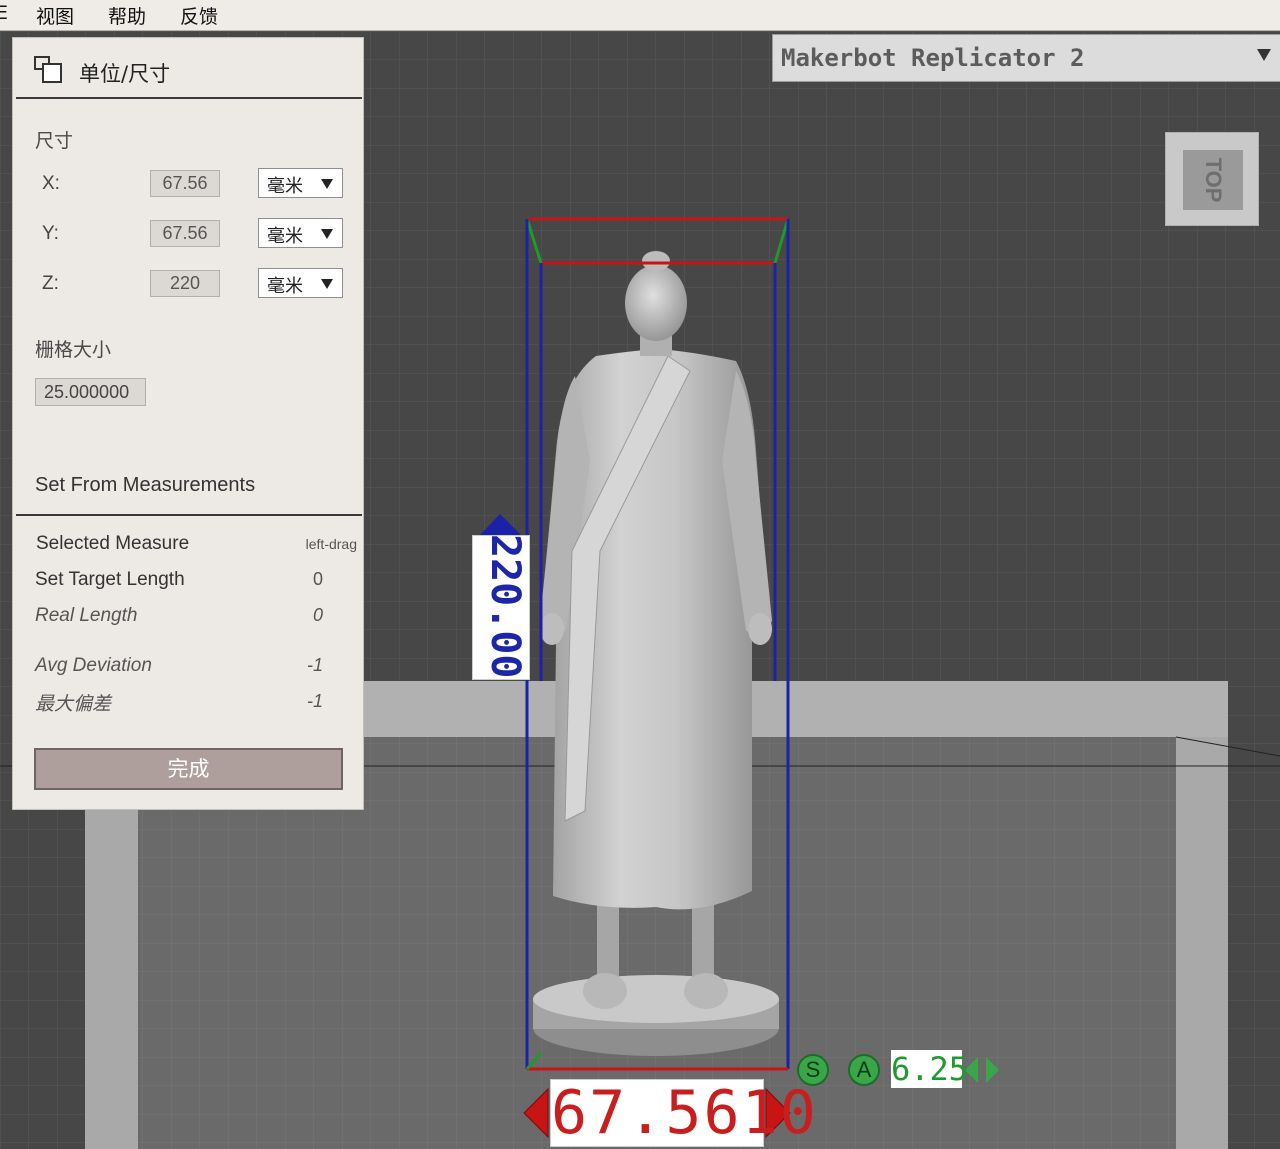 The image size is (1280, 1149). Describe the element at coordinates (640, 15) in the screenshot. I see `menu-bar: E 视图 帮助 反馈` at that location.